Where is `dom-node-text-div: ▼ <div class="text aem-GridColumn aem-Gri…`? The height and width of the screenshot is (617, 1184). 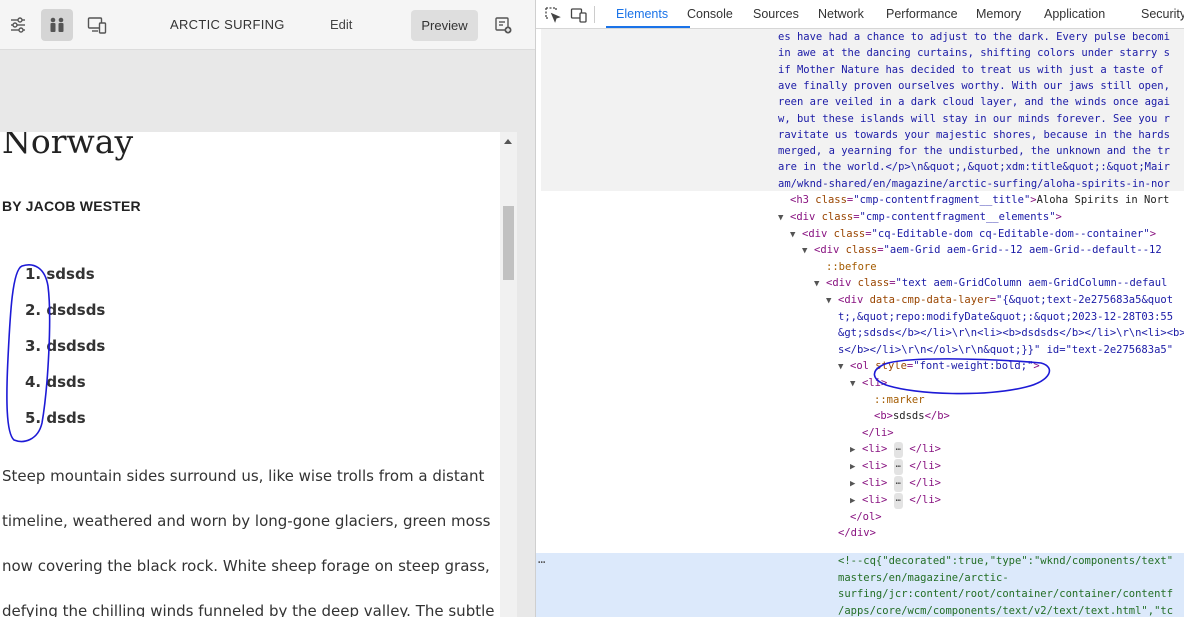
dom-node-text-div: ▼ <div class="text aem-GridColumn aem-Gri… is located at coordinates (990, 283).